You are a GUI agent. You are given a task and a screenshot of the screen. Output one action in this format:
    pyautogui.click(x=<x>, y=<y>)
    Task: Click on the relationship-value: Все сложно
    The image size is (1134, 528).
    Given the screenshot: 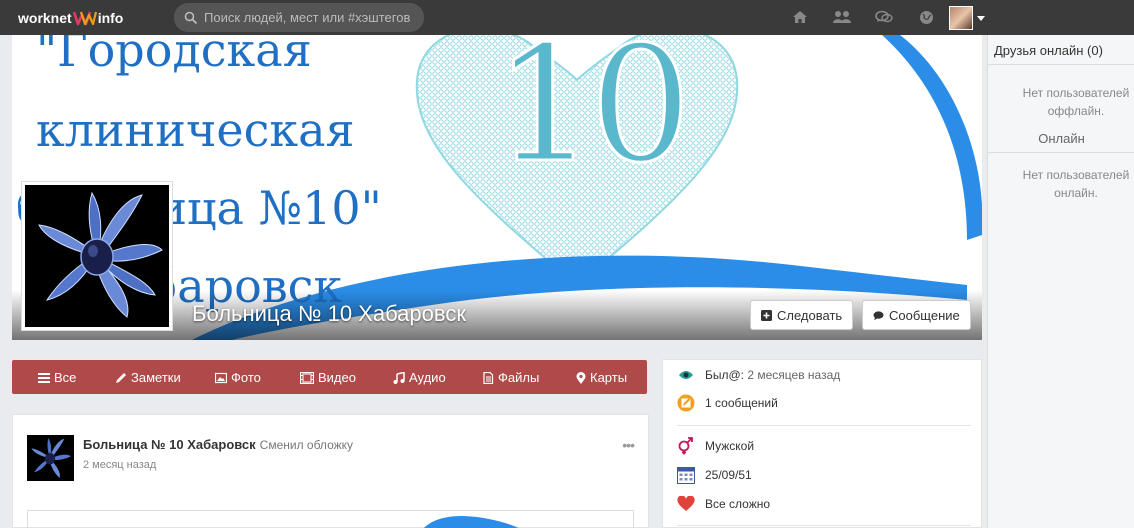 What is the action you would take?
    pyautogui.click(x=738, y=504)
    